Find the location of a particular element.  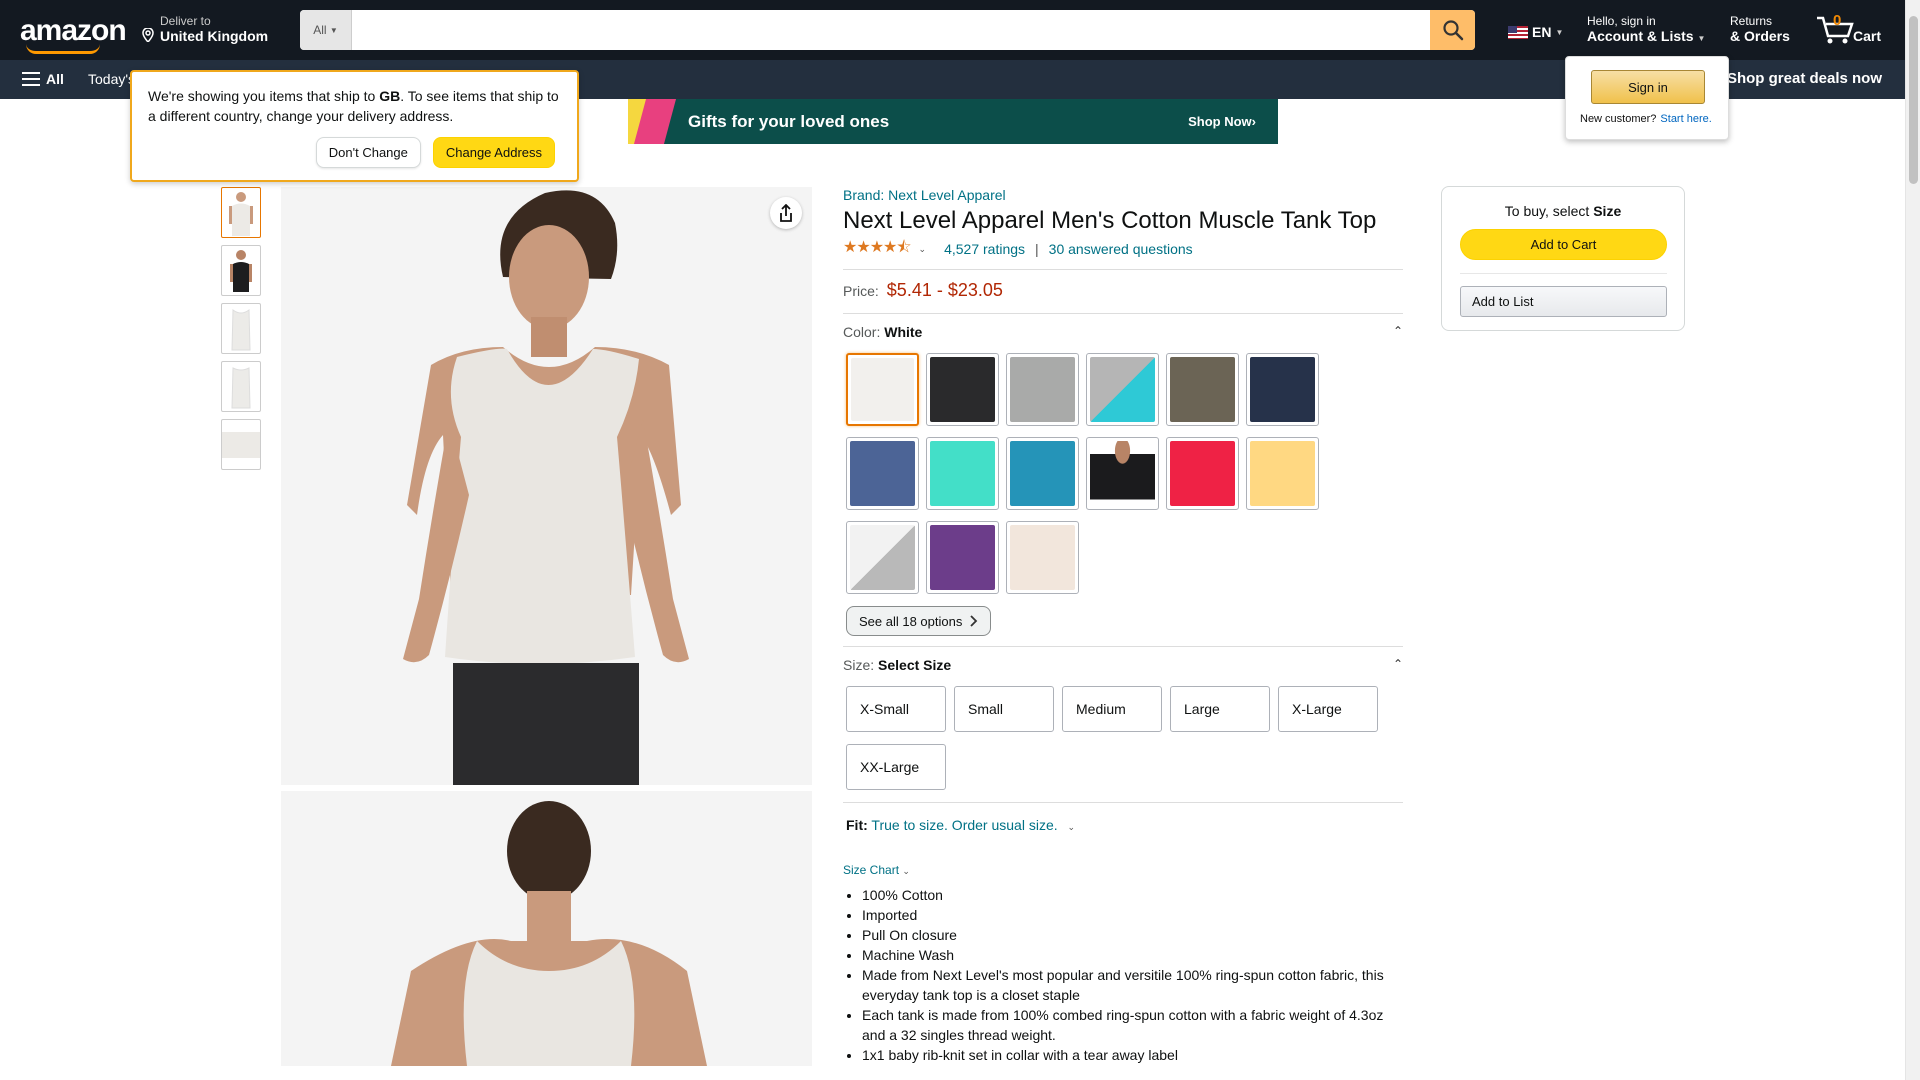

color-swatches is located at coordinates (1124, 473).